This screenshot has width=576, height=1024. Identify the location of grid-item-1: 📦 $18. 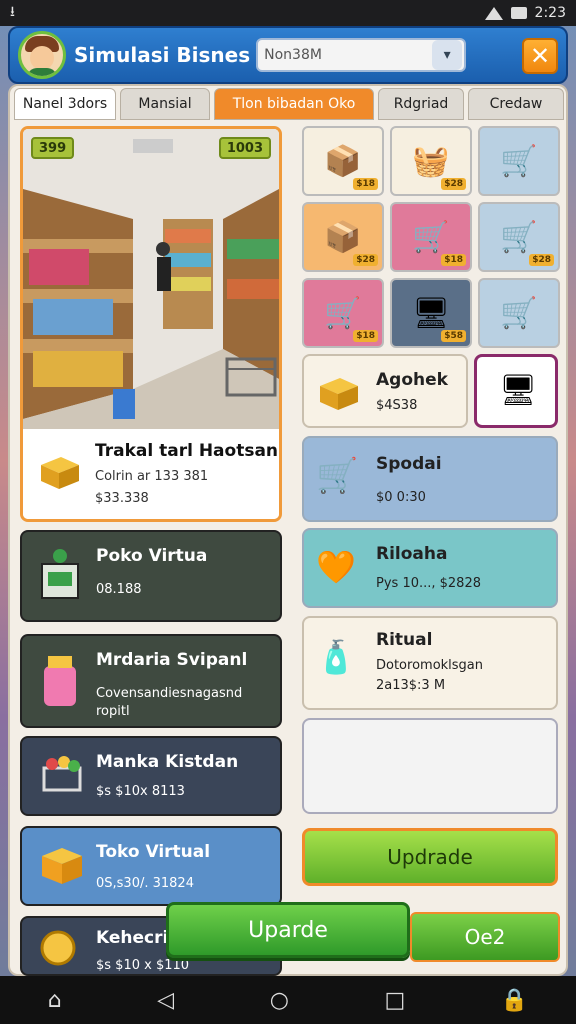
(343, 161).